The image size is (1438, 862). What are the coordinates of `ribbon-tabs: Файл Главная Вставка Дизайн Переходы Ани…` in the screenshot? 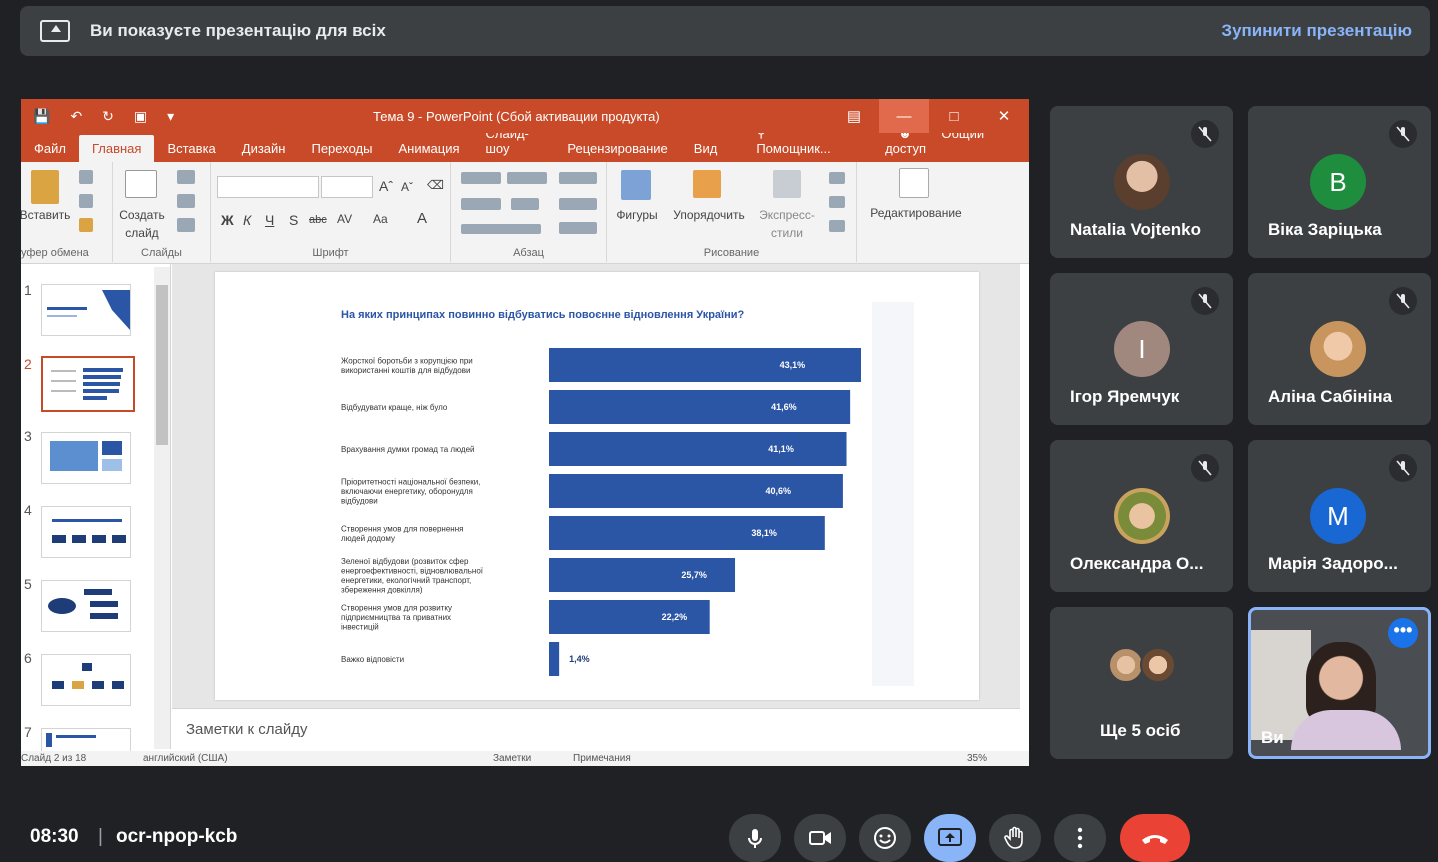 It's located at (525, 143).